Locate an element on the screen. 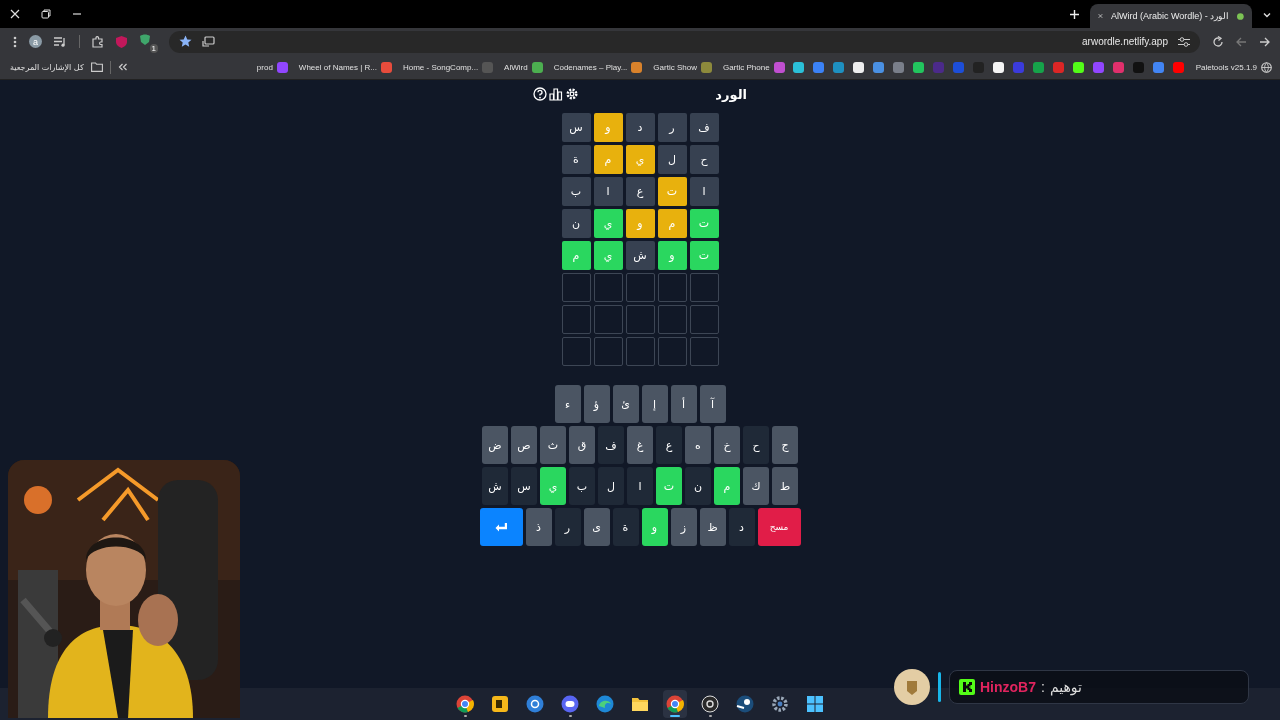  close-icon is located at coordinates (15, 14).